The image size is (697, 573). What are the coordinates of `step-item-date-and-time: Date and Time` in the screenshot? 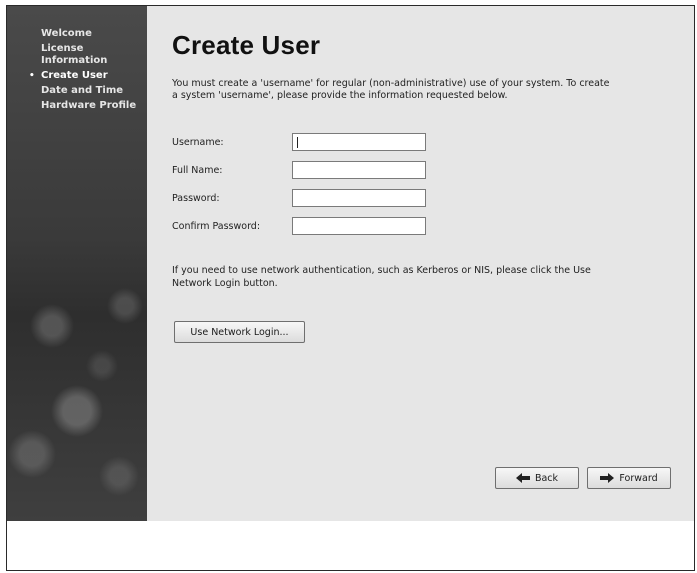 It's located at (80, 91).